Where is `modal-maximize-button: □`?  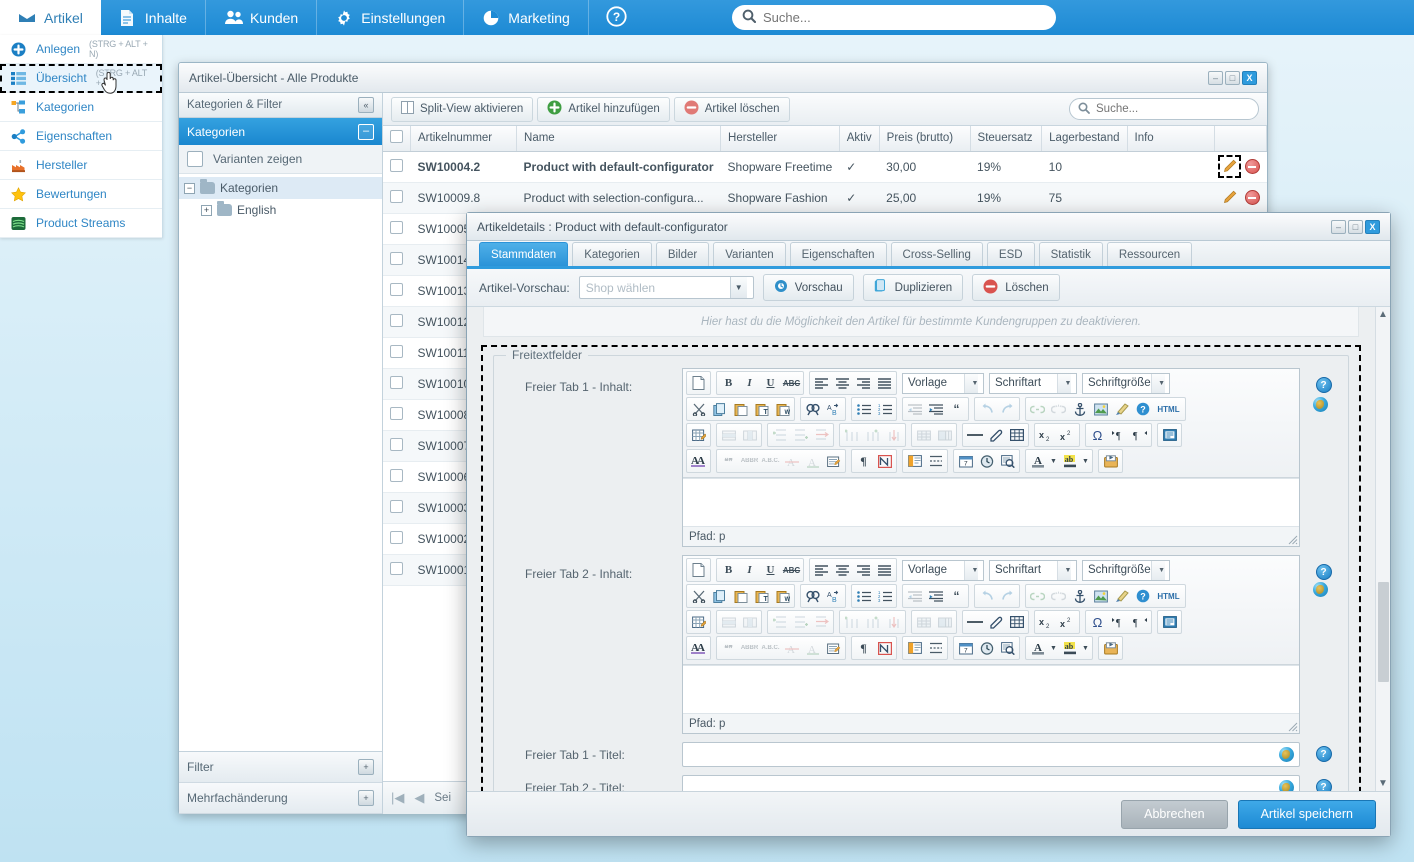
modal-maximize-button: □ is located at coordinates (1355, 226).